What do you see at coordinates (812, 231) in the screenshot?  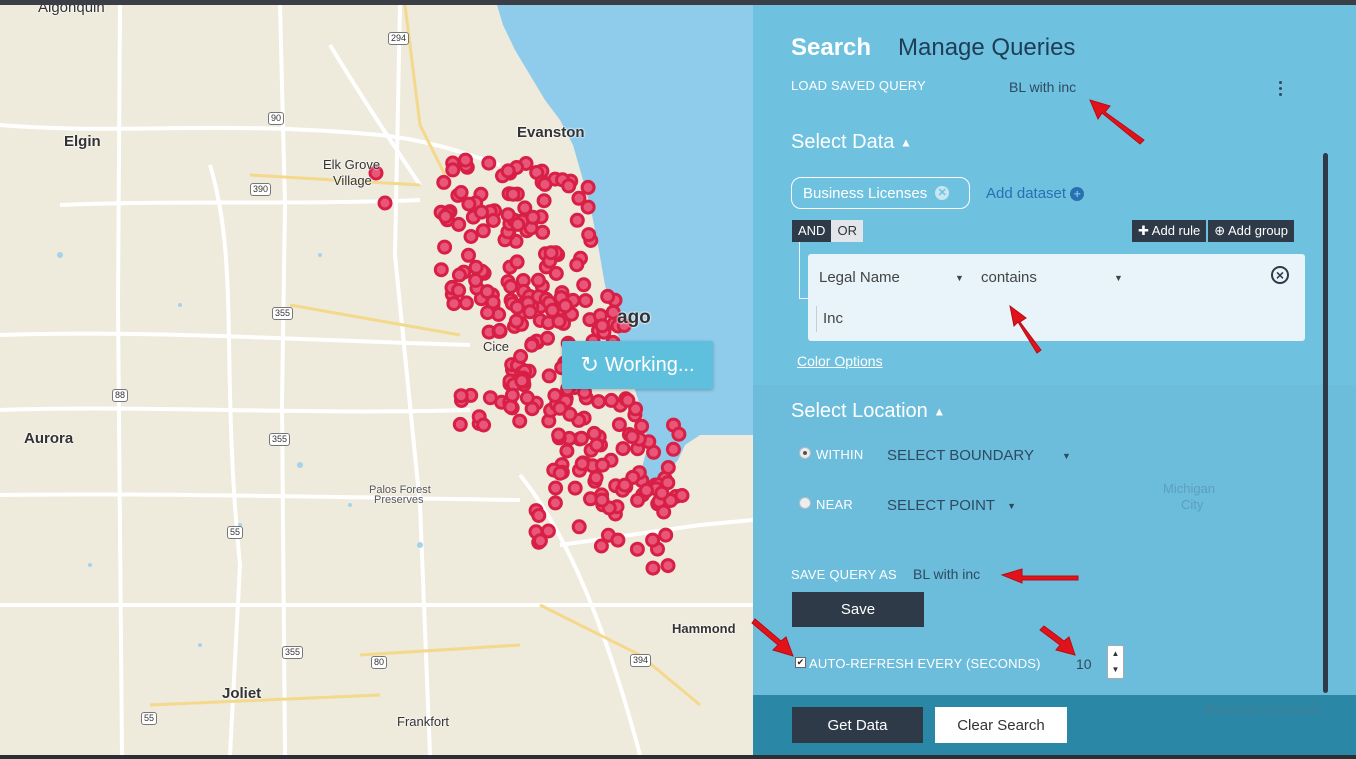 I see `and-button: AND` at bounding box center [812, 231].